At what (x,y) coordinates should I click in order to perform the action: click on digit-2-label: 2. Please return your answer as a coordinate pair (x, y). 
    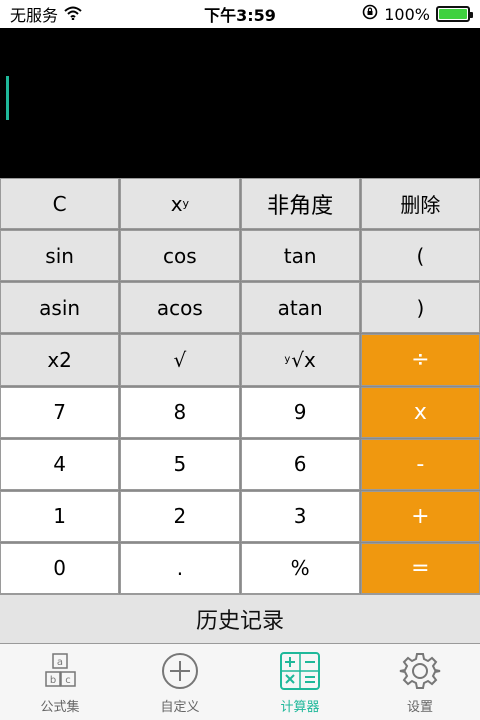
    Looking at the image, I should click on (180, 516).